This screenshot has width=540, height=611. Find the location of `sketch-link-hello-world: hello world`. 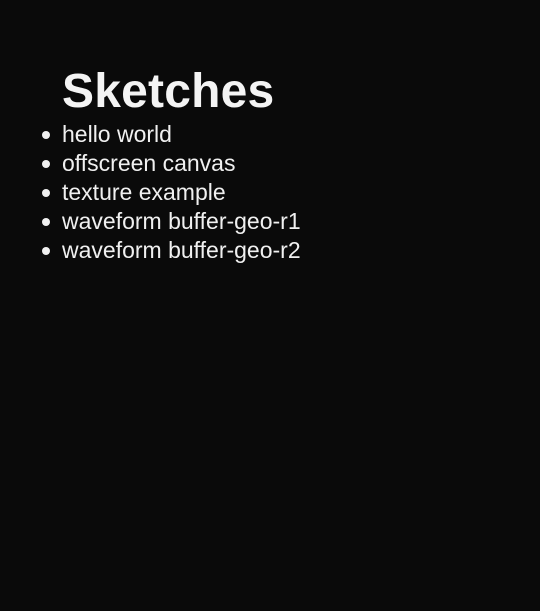

sketch-link-hello-world: hello world is located at coordinates (117, 134).